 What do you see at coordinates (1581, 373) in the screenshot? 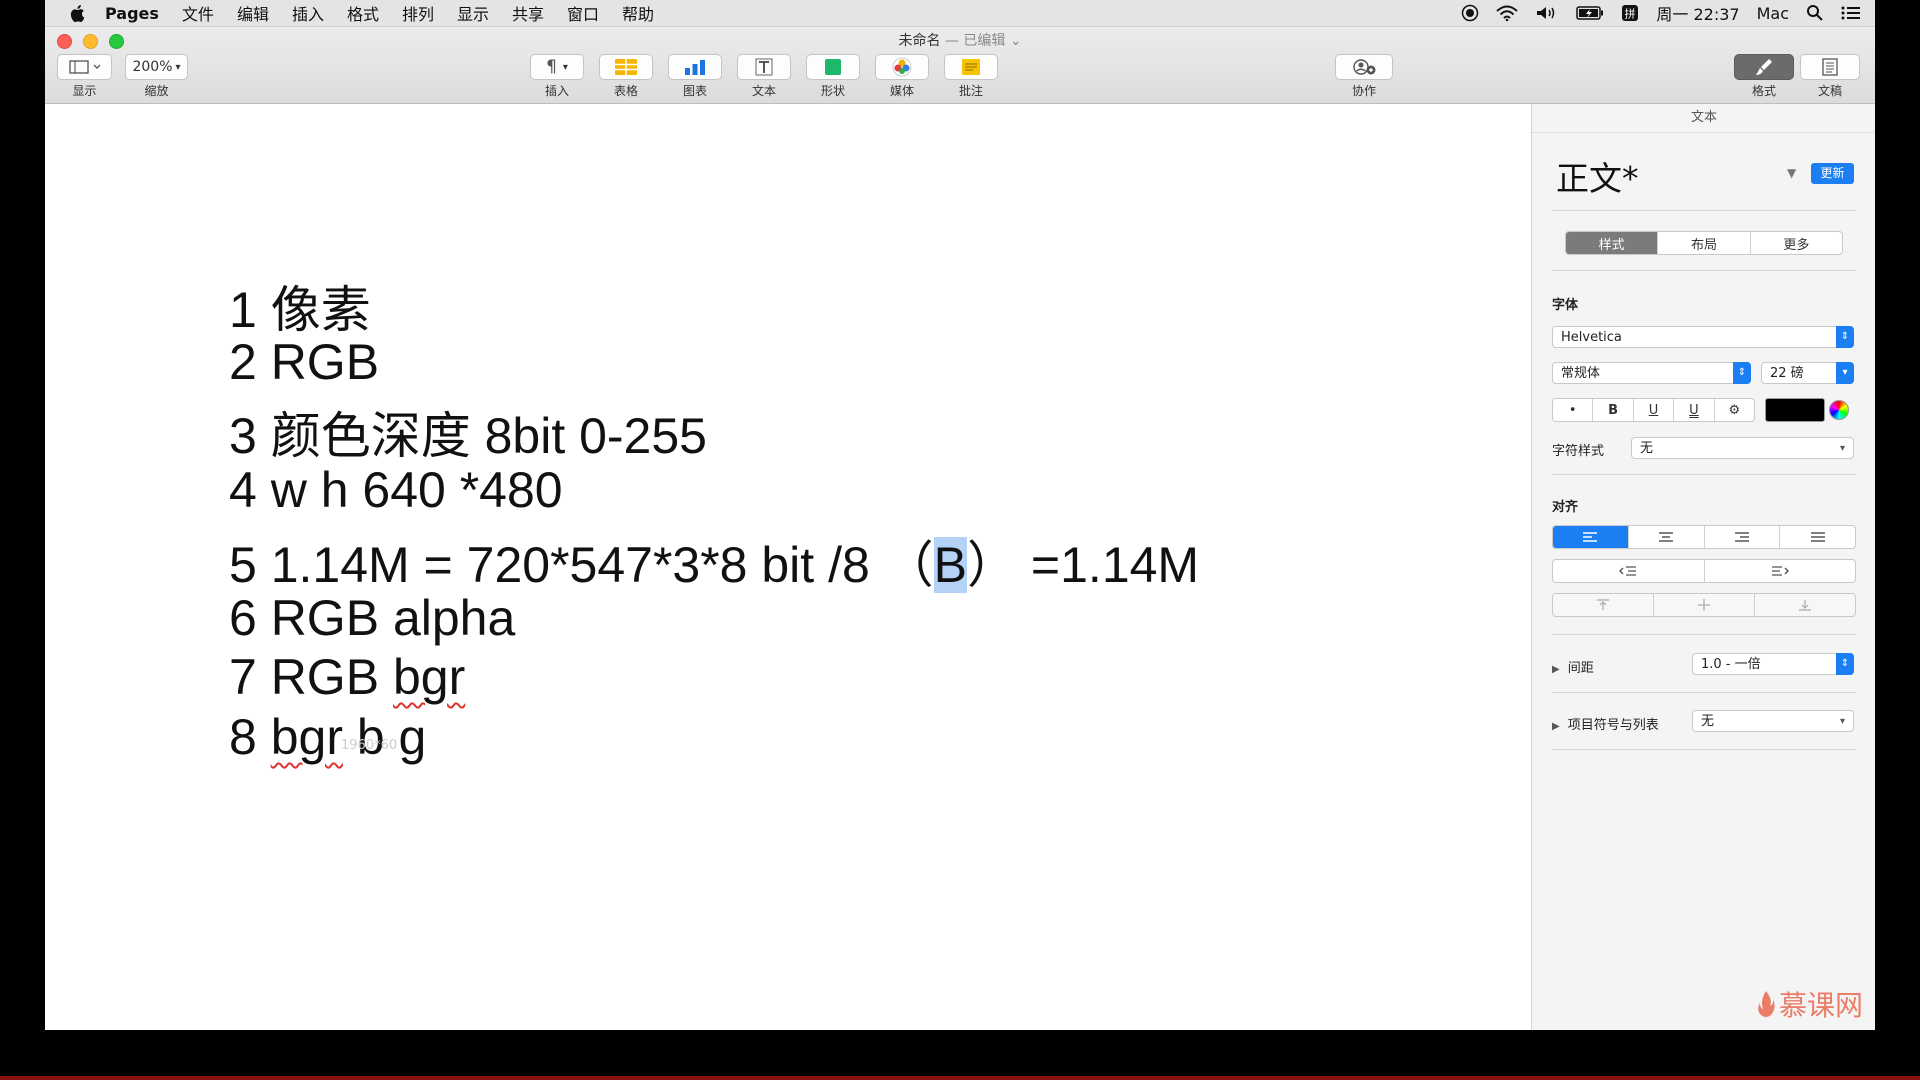
I see `typeface-value: 常规体` at bounding box center [1581, 373].